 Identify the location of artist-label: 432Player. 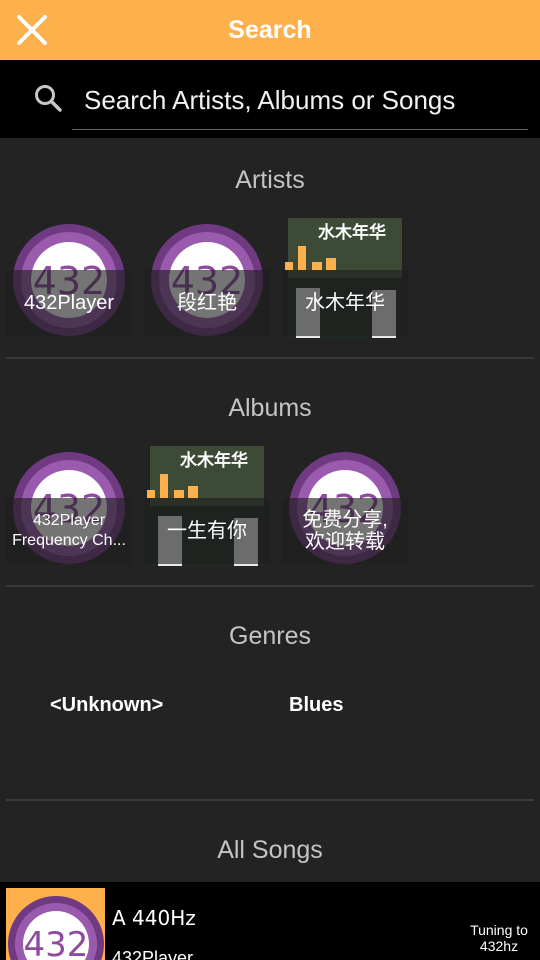
(69, 303).